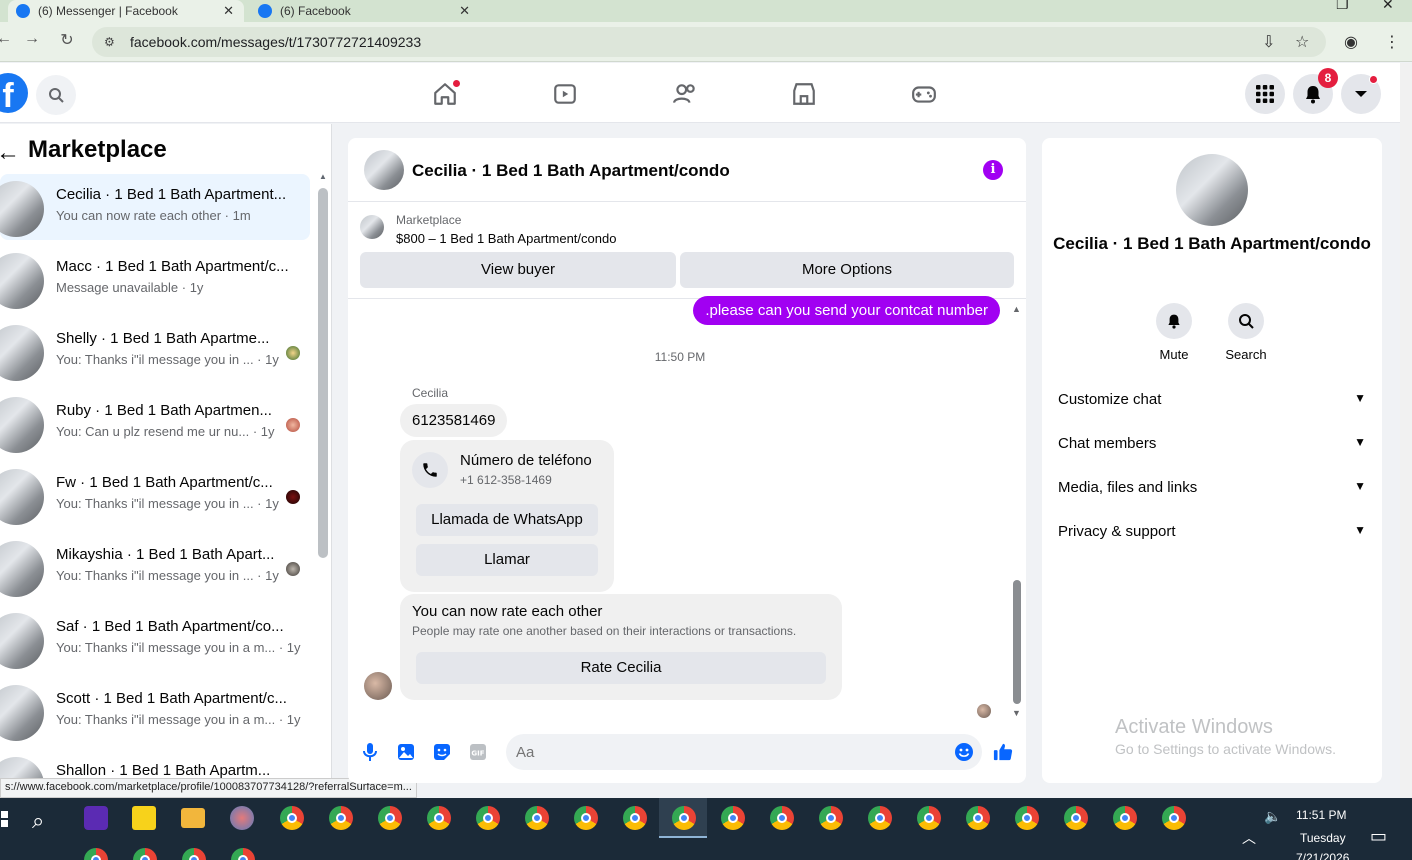  I want to click on clock-day: Tuesday, so click(1323, 838).